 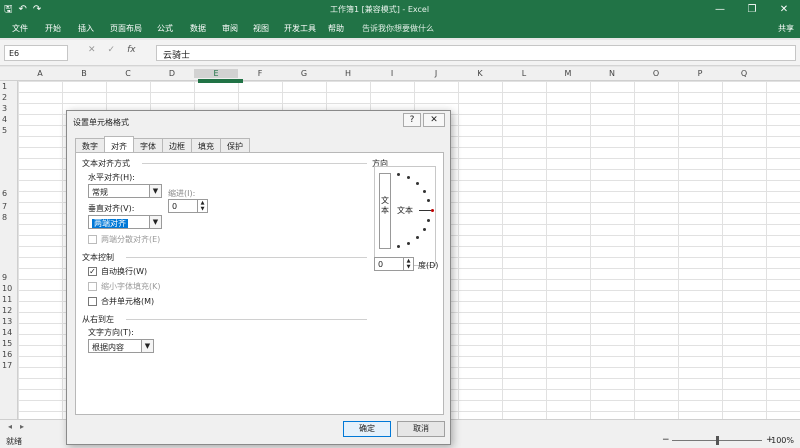 I want to click on row-header: 11, so click(x=7, y=299).